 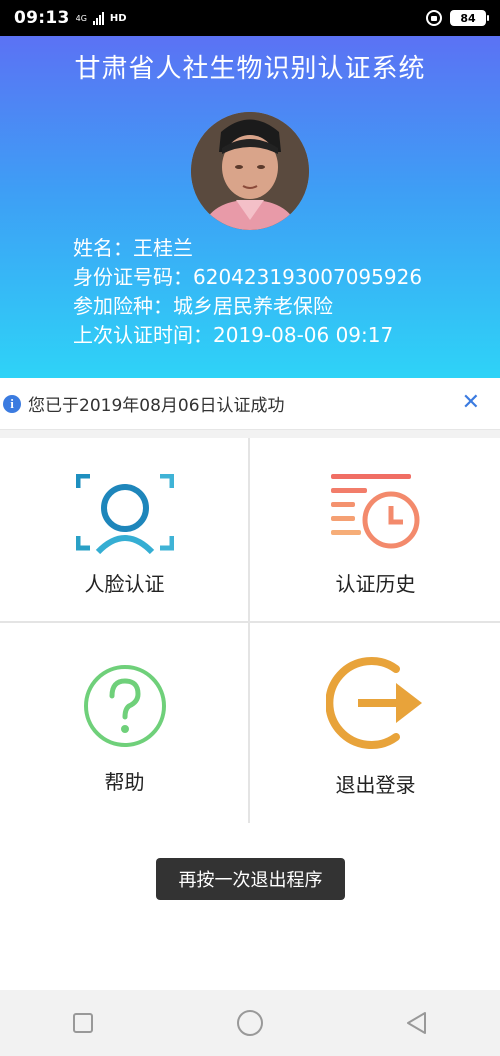 What do you see at coordinates (156, 406) in the screenshot?
I see `notice-text: 您已于2019年08月06日认证成功` at bounding box center [156, 406].